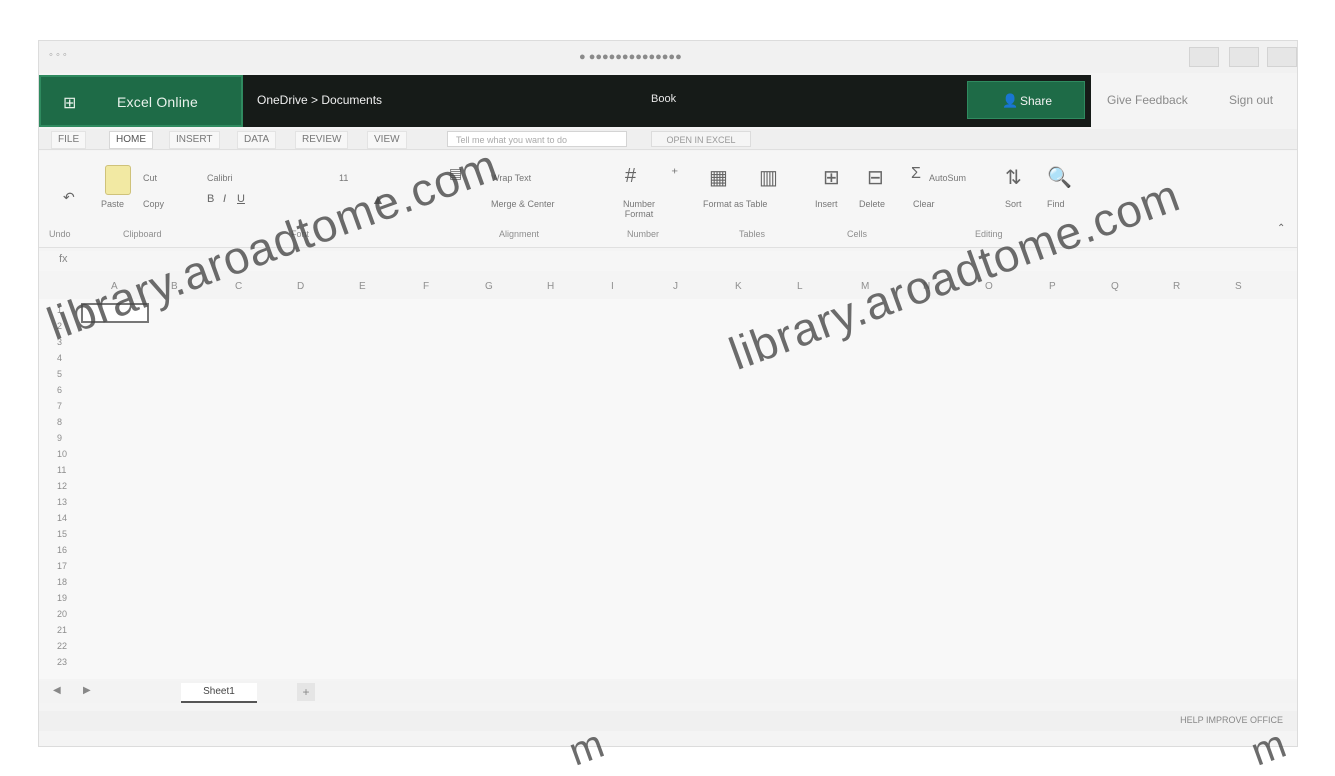 This screenshot has height=776, width=1335. I want to click on delete-cells-button: Delete, so click(872, 204).